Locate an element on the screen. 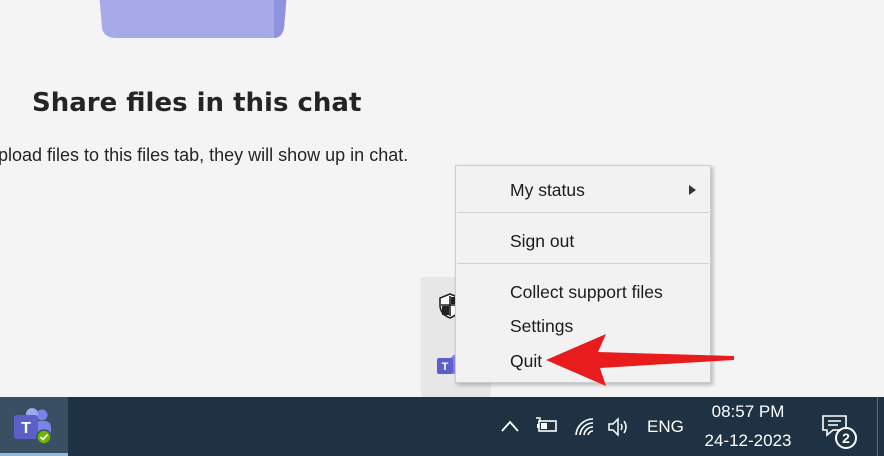 This screenshot has height=456, width=884. volume-icon is located at coordinates (620, 427).